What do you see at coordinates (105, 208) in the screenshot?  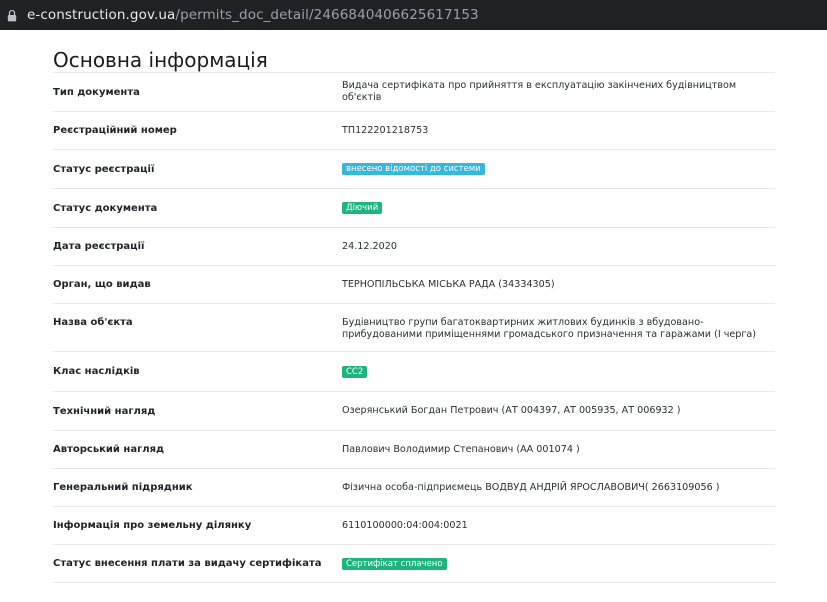 I see `row-label: Статус документа` at bounding box center [105, 208].